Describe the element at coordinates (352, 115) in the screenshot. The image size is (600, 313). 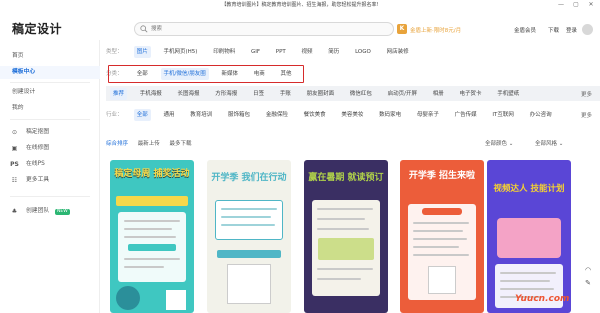
I see `industry-option: 美容美妆` at that location.